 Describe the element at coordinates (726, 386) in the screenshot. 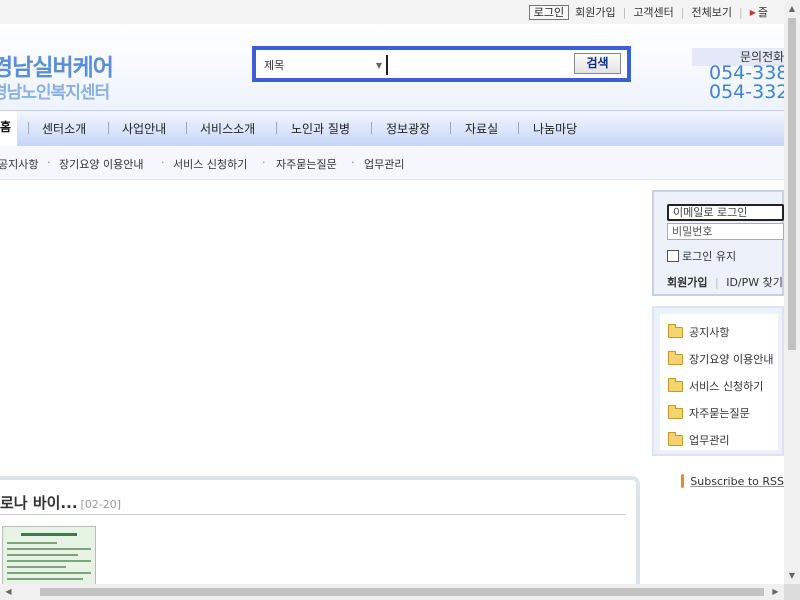

I see `category-label: 서비스 신청하기` at that location.